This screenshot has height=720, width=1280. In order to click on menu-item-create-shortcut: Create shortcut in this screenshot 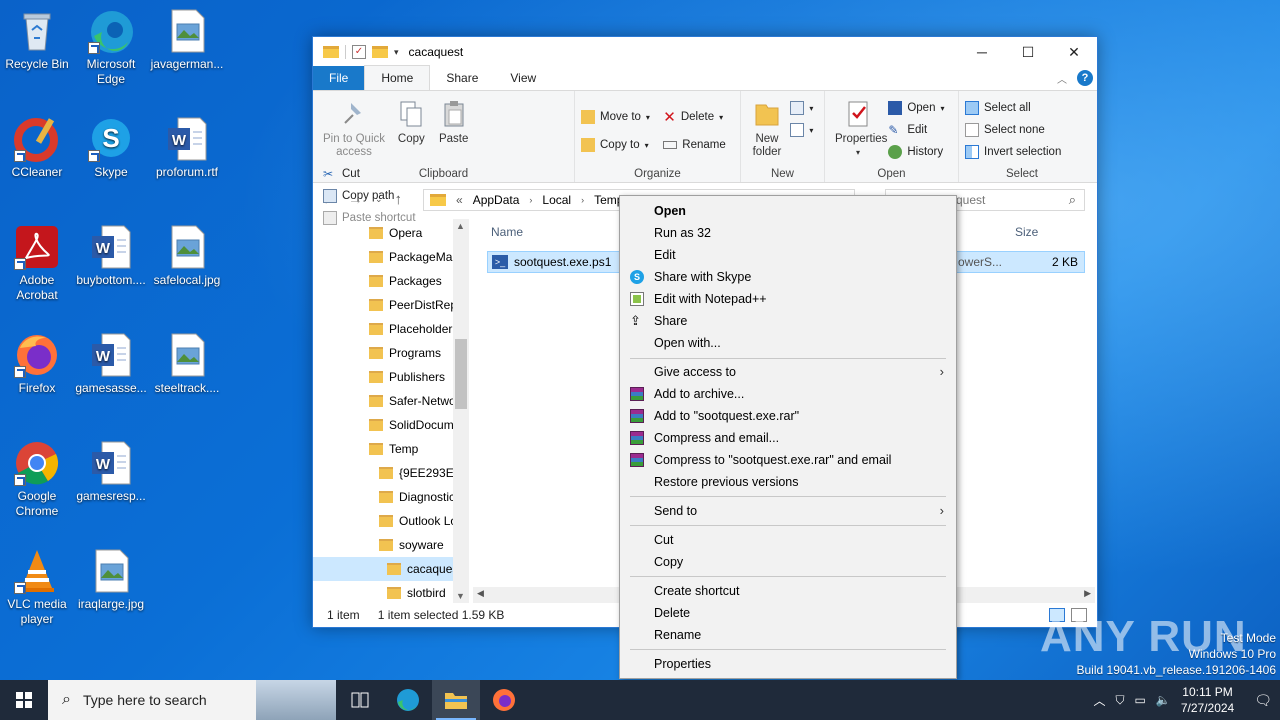, I will do `click(788, 591)`.